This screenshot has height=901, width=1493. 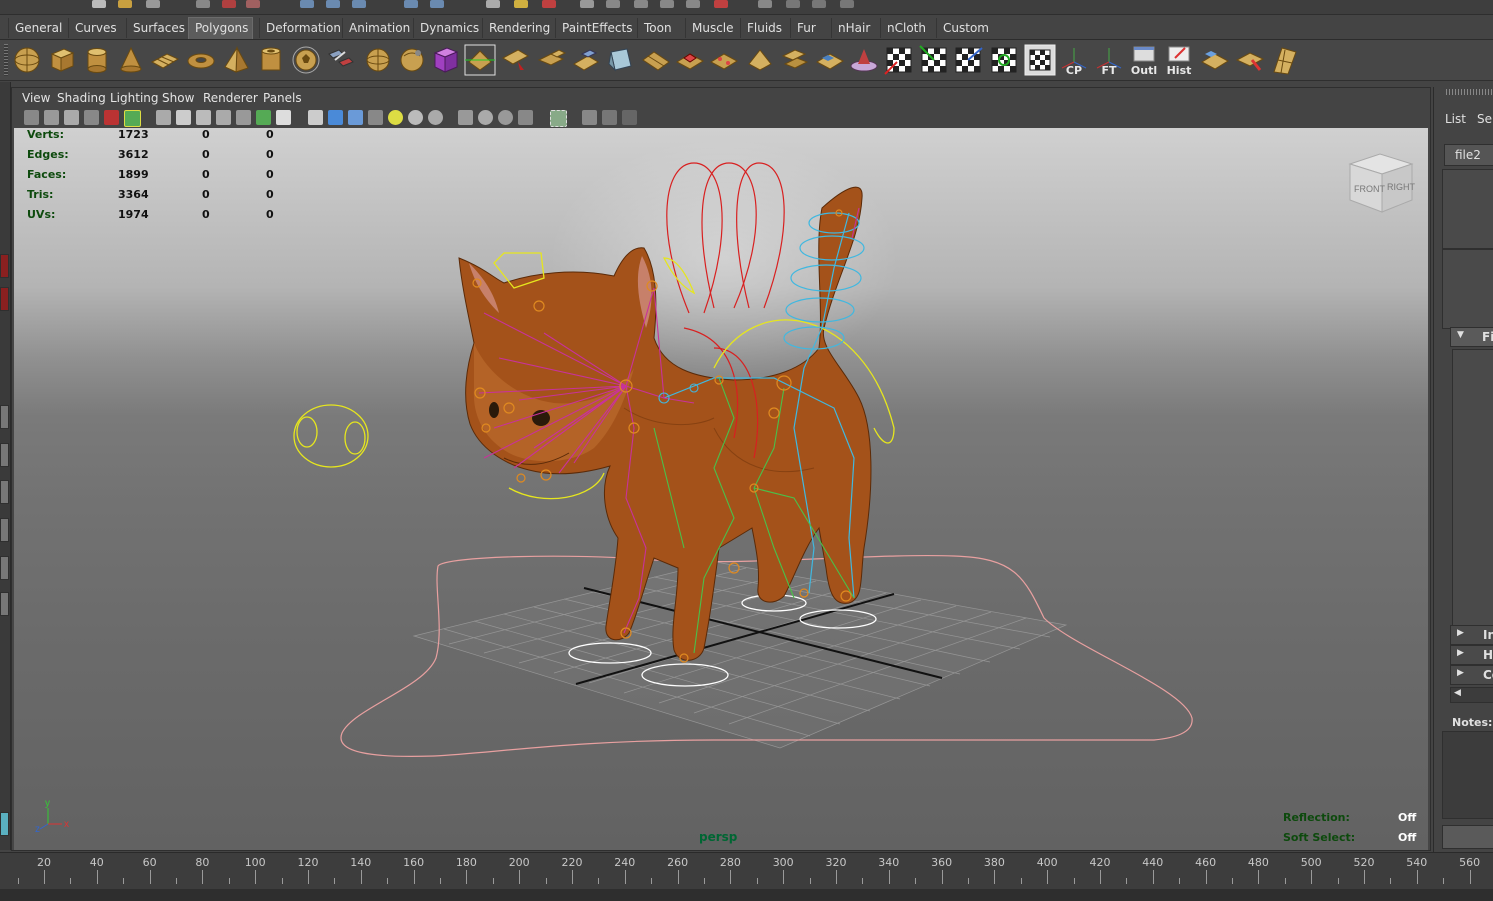 I want to click on lasso-tool-button, so click(x=4, y=299).